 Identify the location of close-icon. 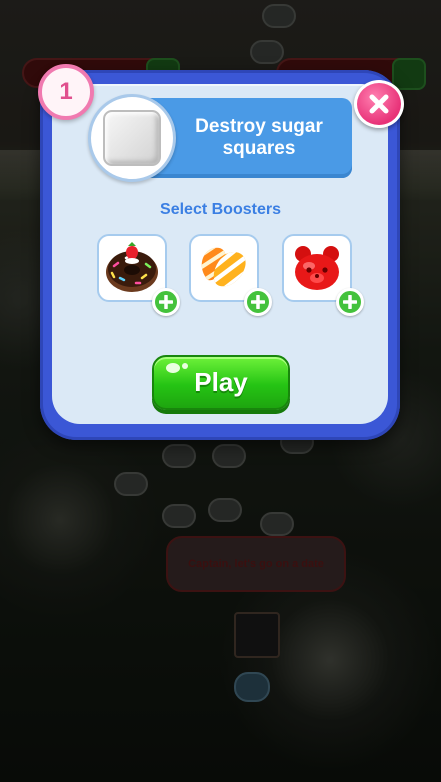
(379, 104).